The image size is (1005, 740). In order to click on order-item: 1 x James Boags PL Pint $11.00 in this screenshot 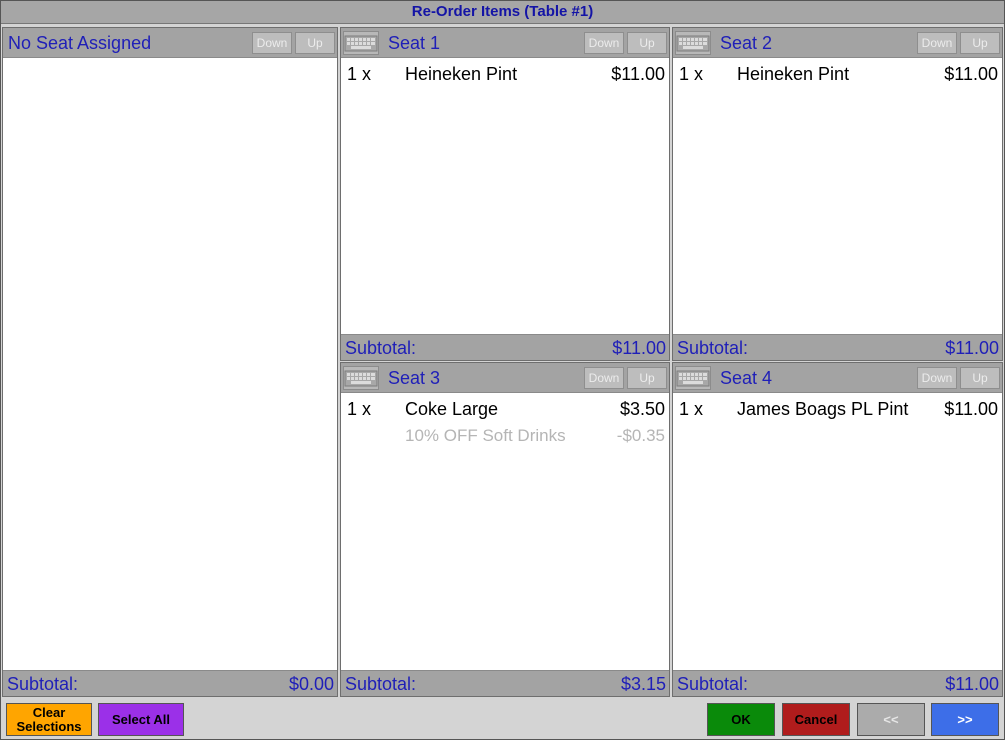, I will do `click(837, 408)`.